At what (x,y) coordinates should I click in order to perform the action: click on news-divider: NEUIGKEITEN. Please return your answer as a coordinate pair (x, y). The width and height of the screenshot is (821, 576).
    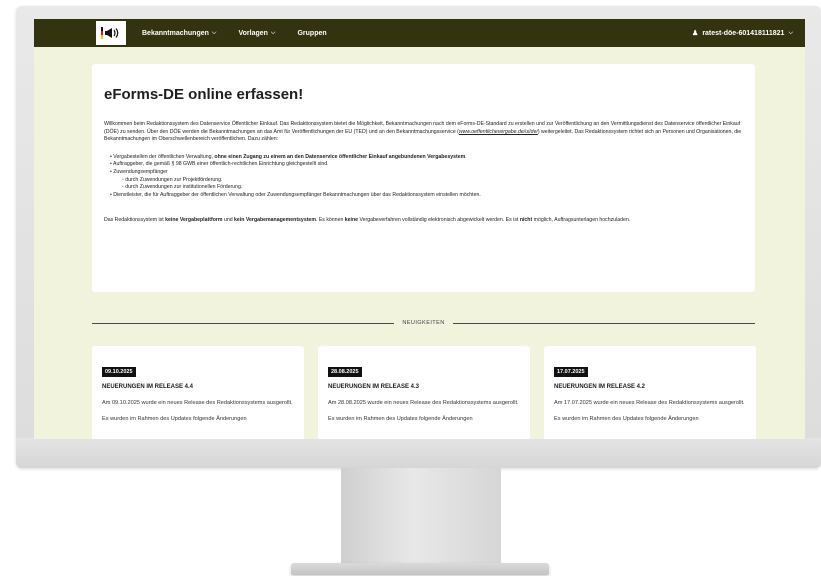
    Looking at the image, I should click on (424, 323).